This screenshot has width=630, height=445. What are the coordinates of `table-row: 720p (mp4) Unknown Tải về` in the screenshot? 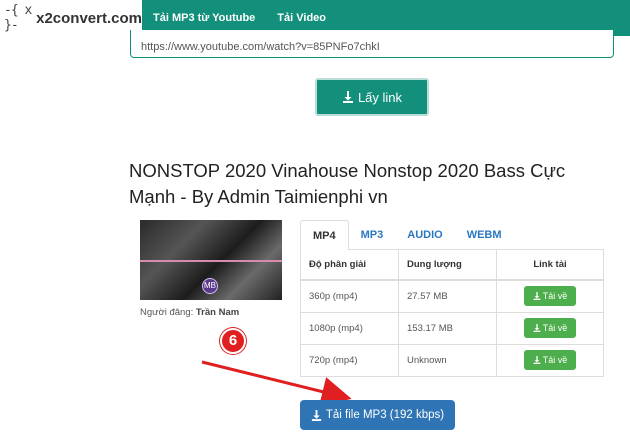 It's located at (452, 359).